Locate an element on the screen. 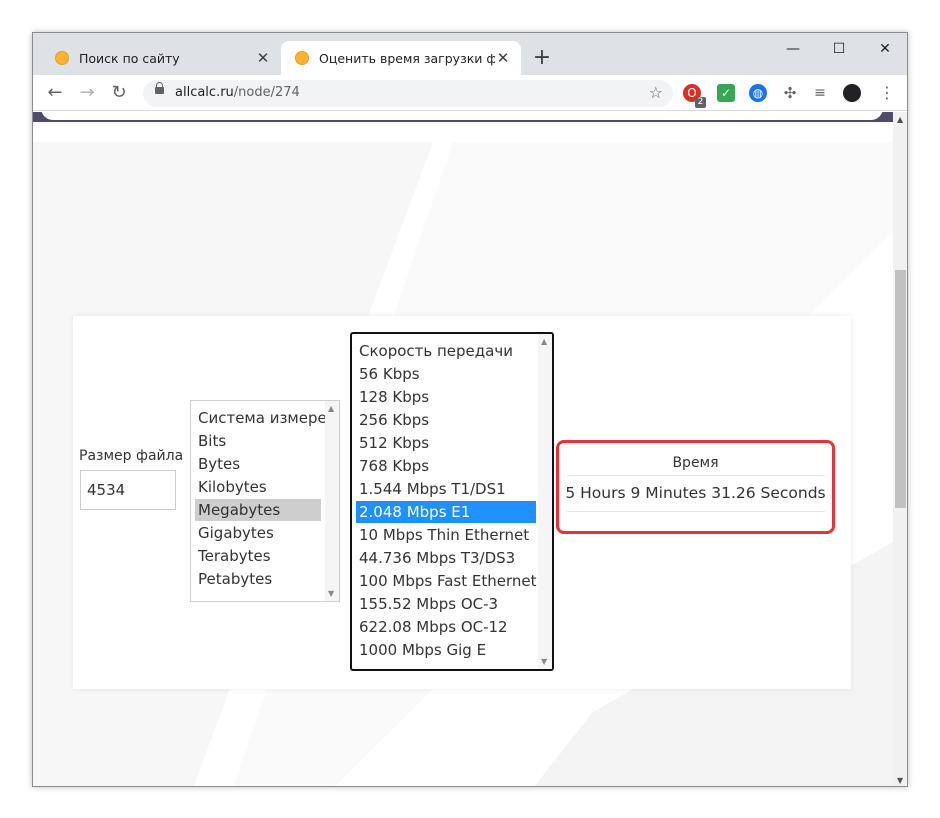  speed-option: 256 Kbps is located at coordinates (392, 420).